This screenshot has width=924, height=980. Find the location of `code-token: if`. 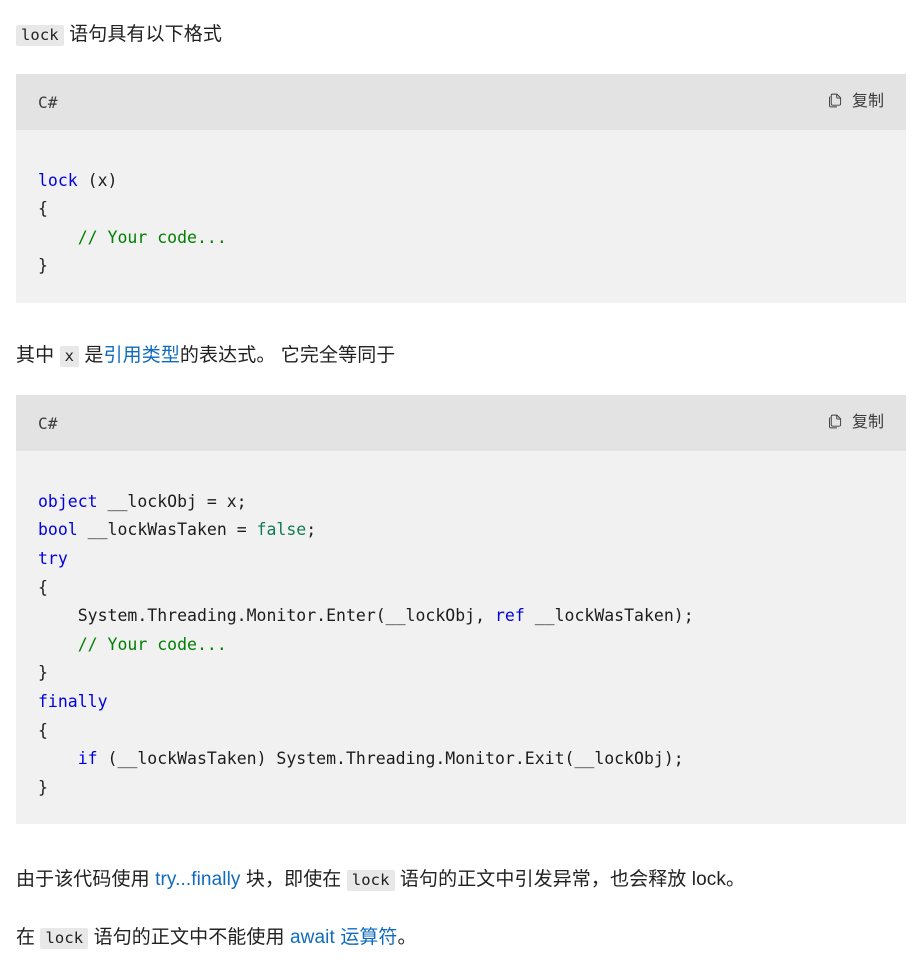

code-token: if is located at coordinates (87, 759).